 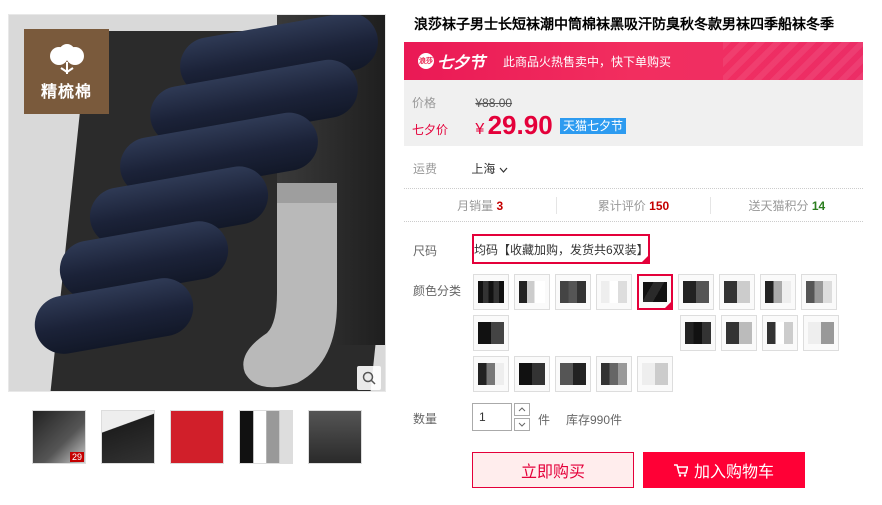 I want to click on thumbnail-strip: 29, so click(x=197, y=437).